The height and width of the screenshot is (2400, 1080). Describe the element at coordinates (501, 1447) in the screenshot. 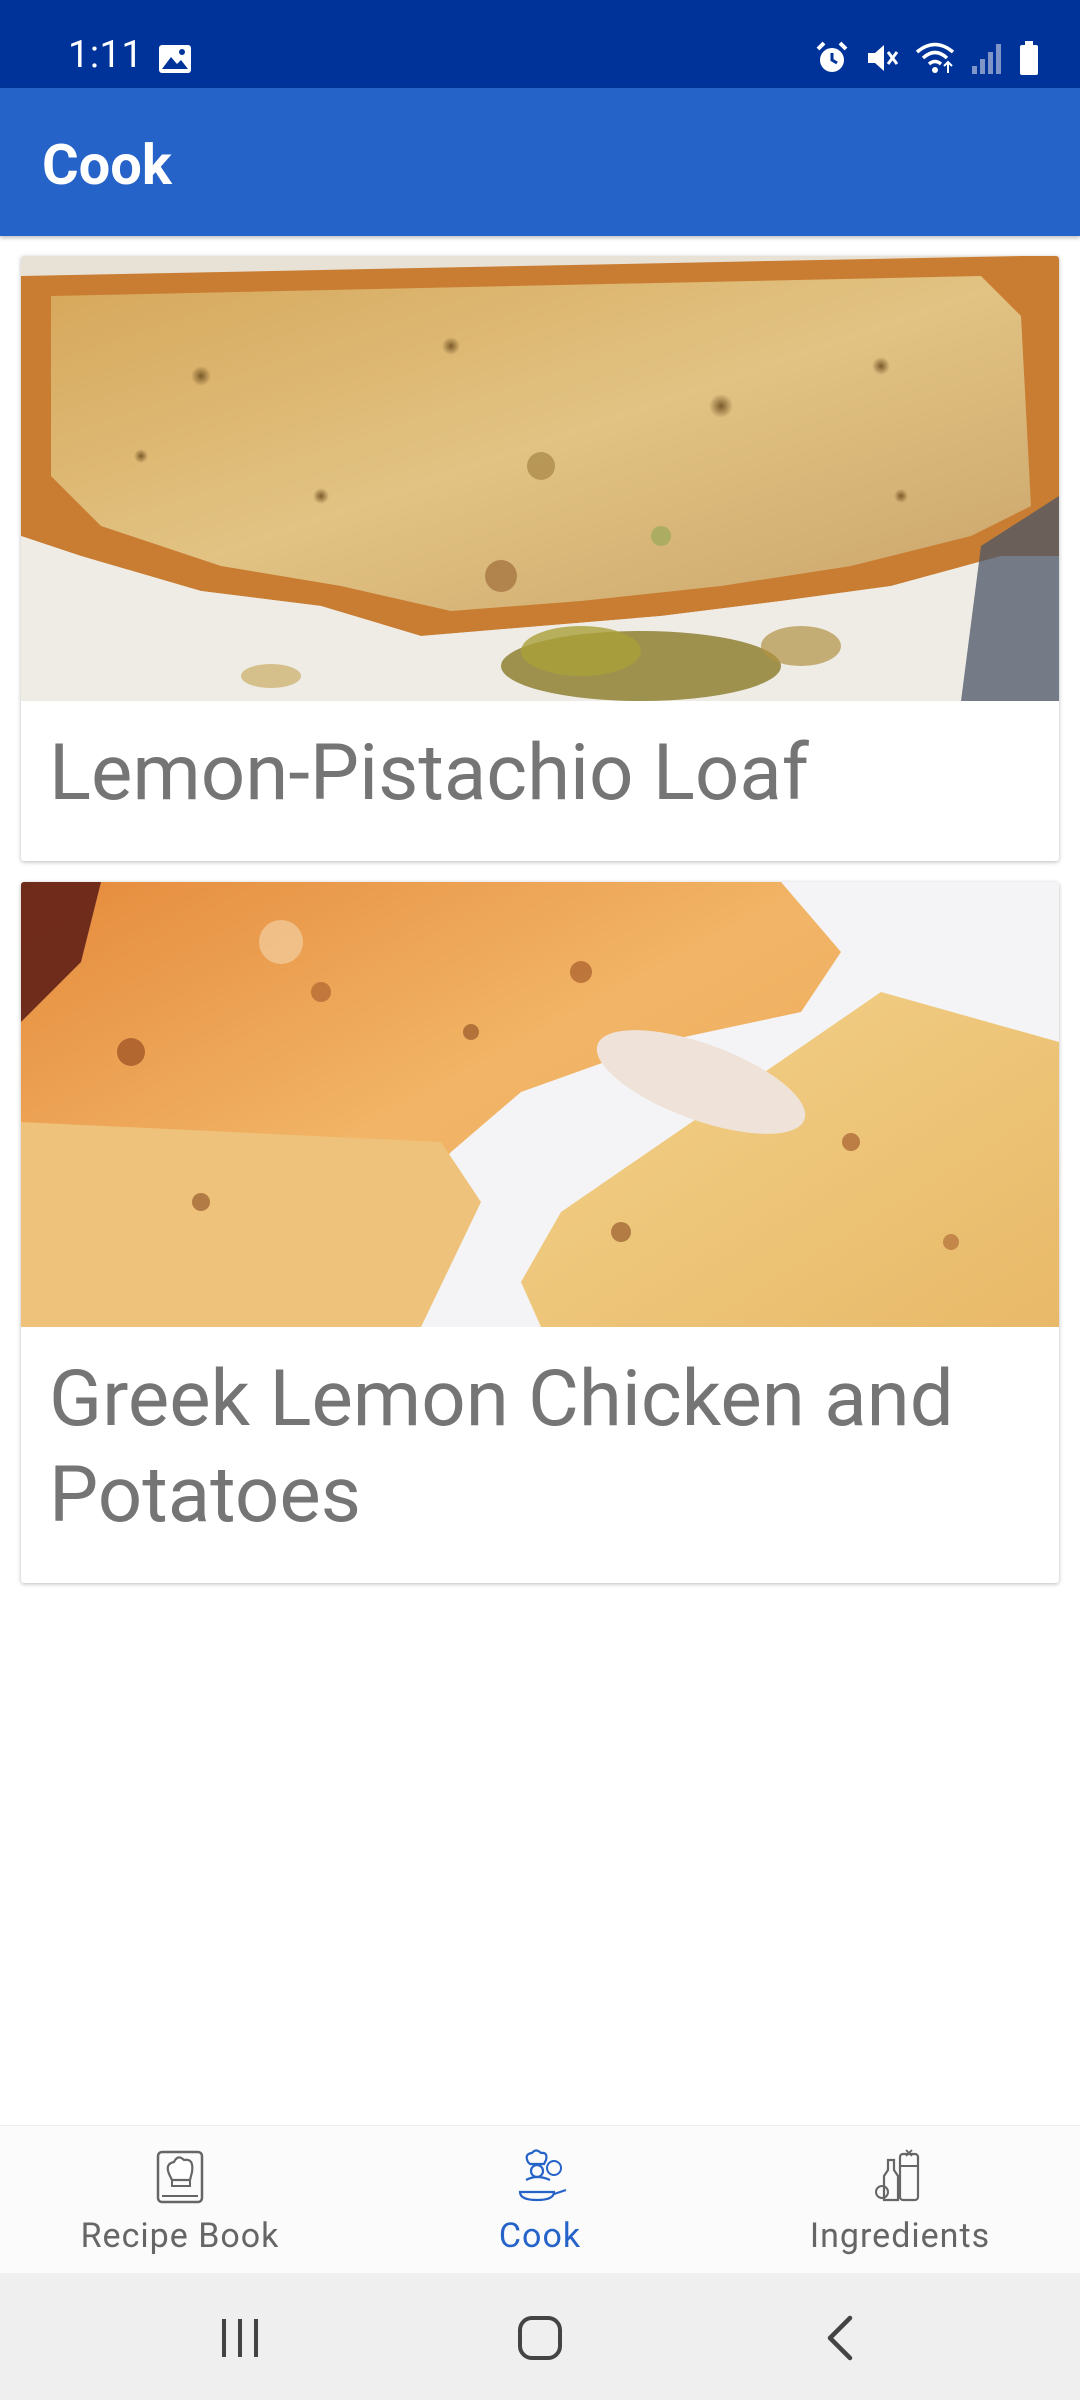

I see `recipe-title: Greek Lemon Chicken and Potatoes` at that location.